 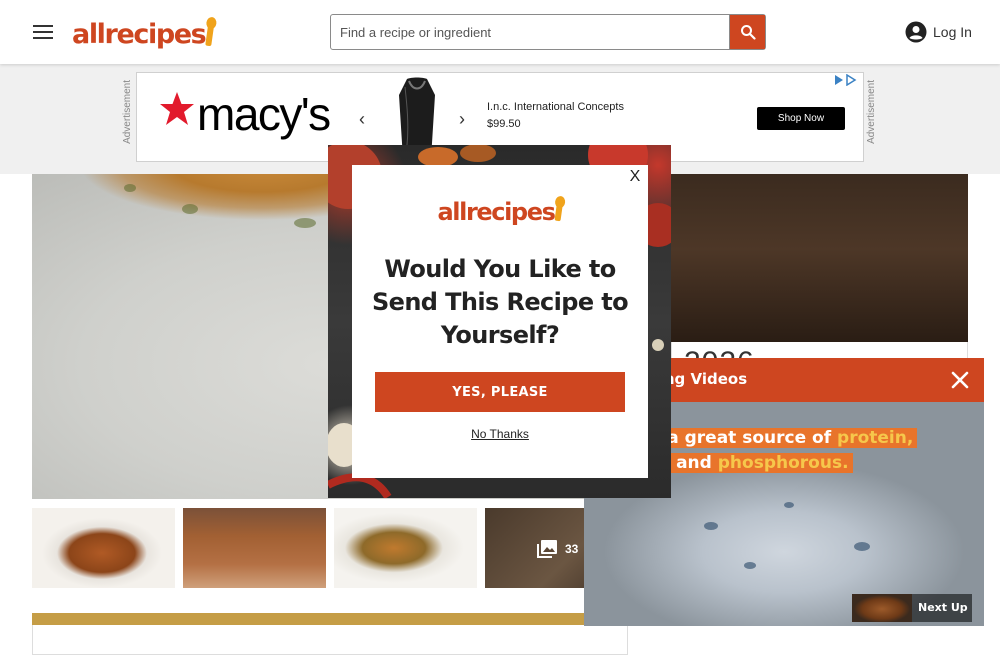 I want to click on login-link: Log In, so click(x=938, y=32).